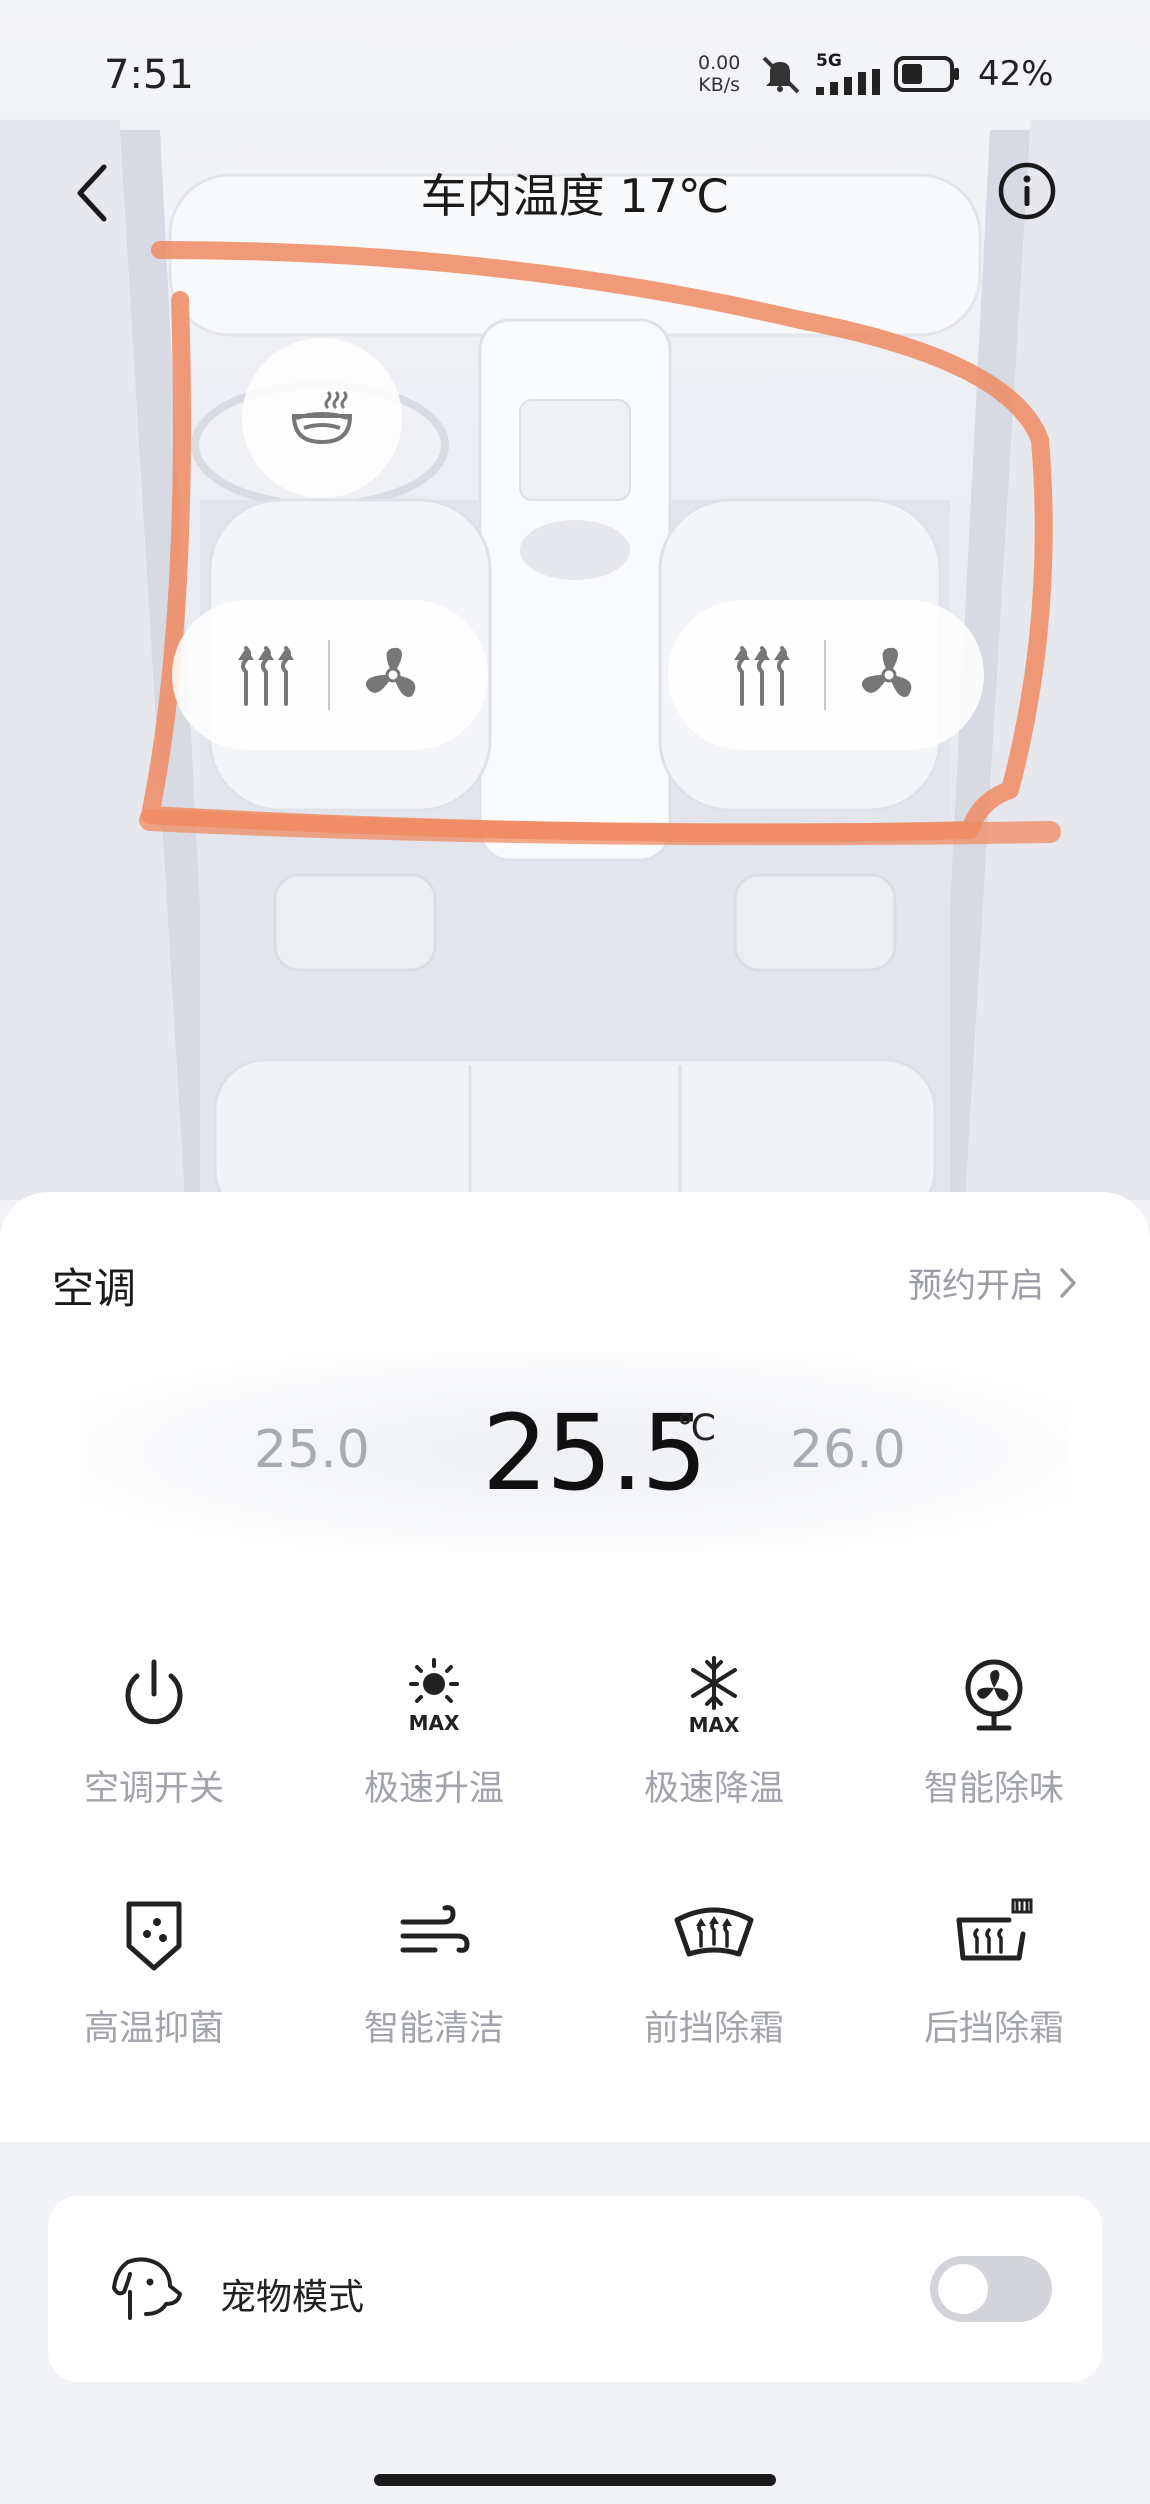  Describe the element at coordinates (595, 1453) in the screenshot. I see `temp-current: 25.5` at that location.